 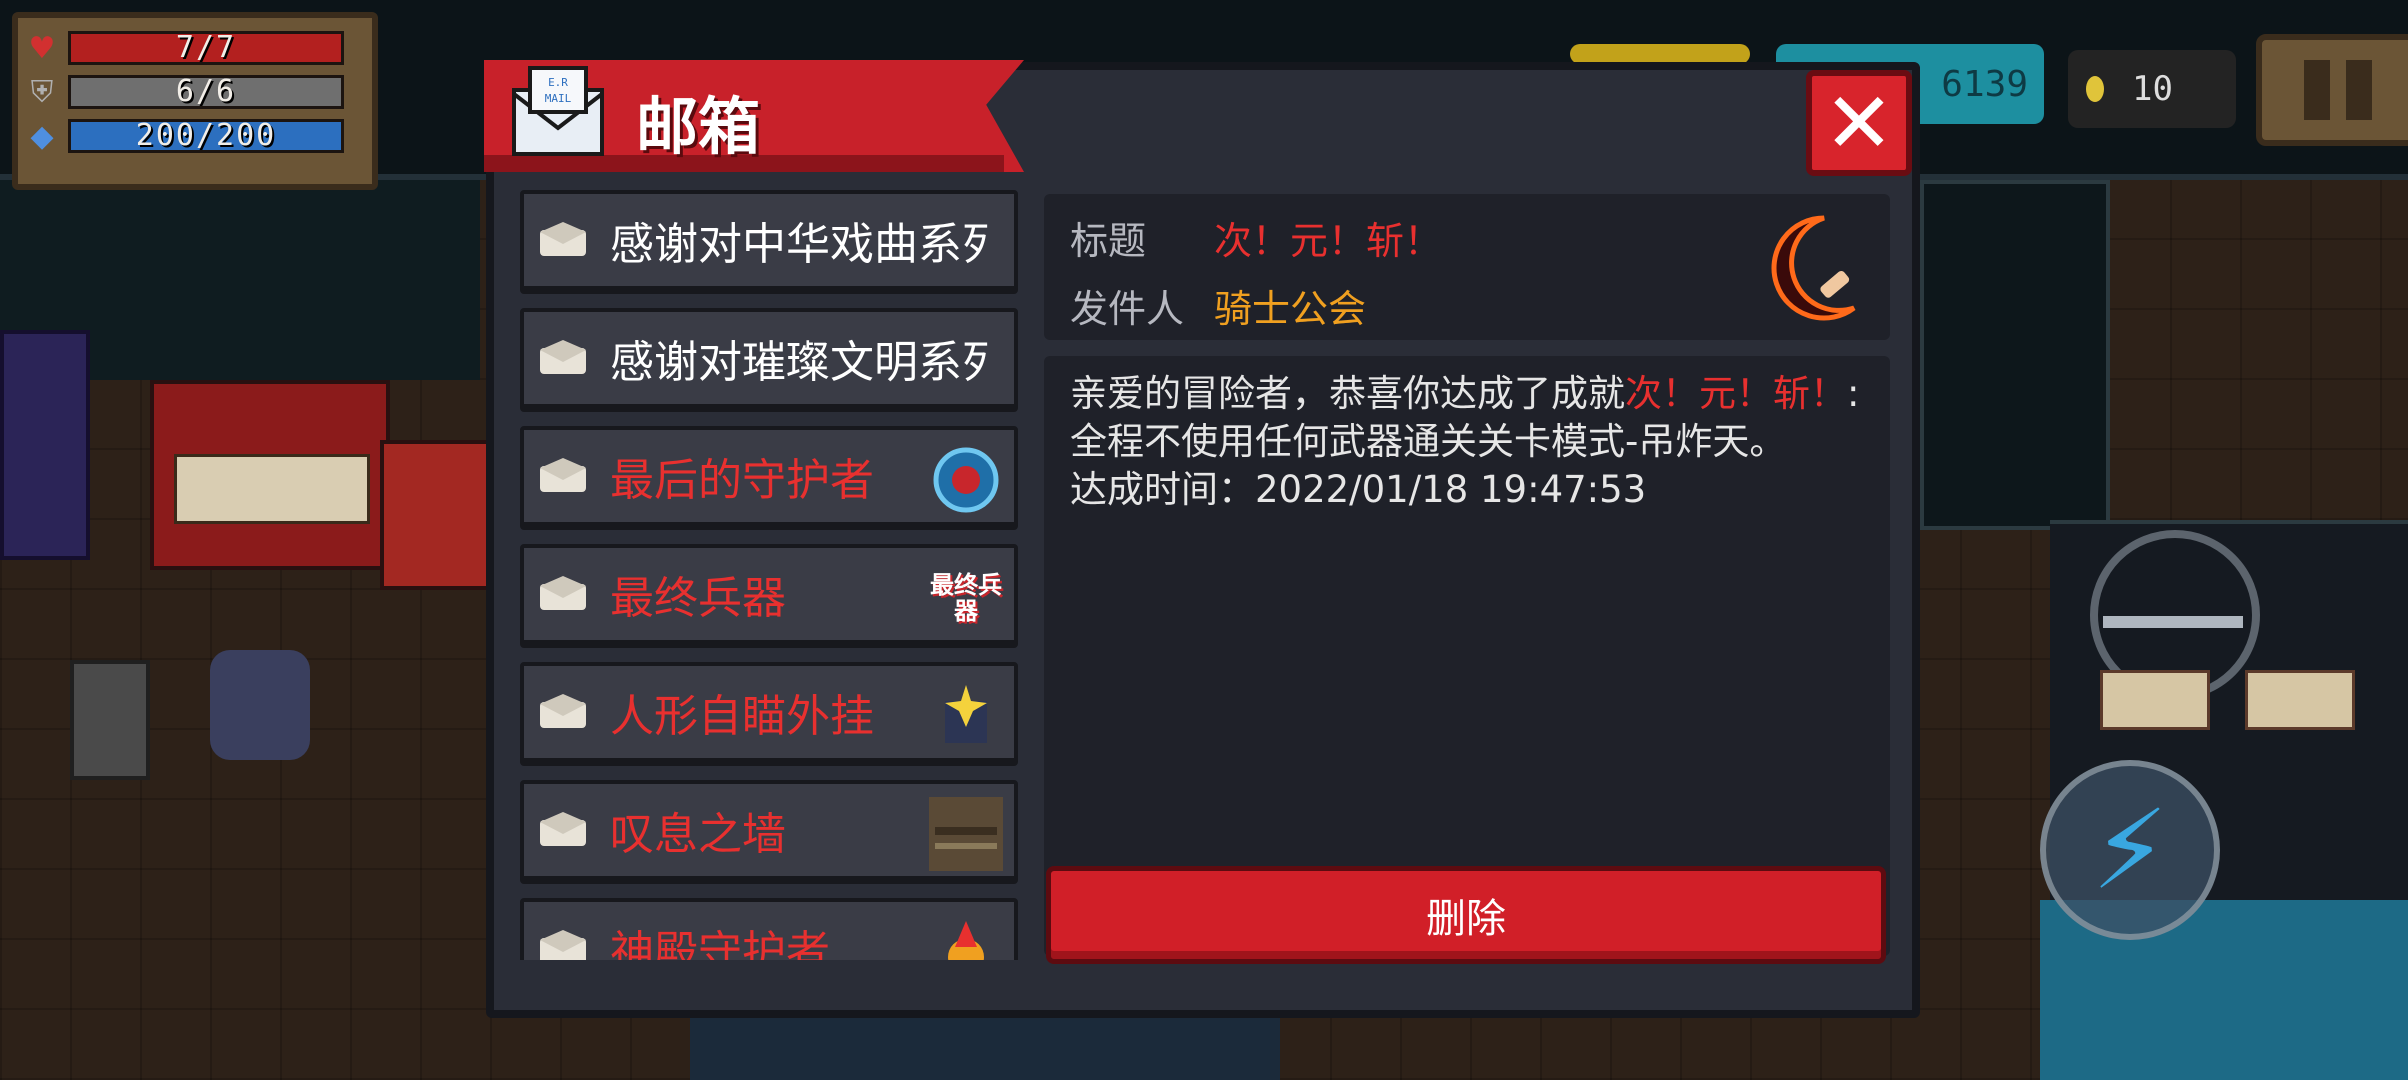 I want to click on delete-button: 删除, so click(x=1466, y=915).